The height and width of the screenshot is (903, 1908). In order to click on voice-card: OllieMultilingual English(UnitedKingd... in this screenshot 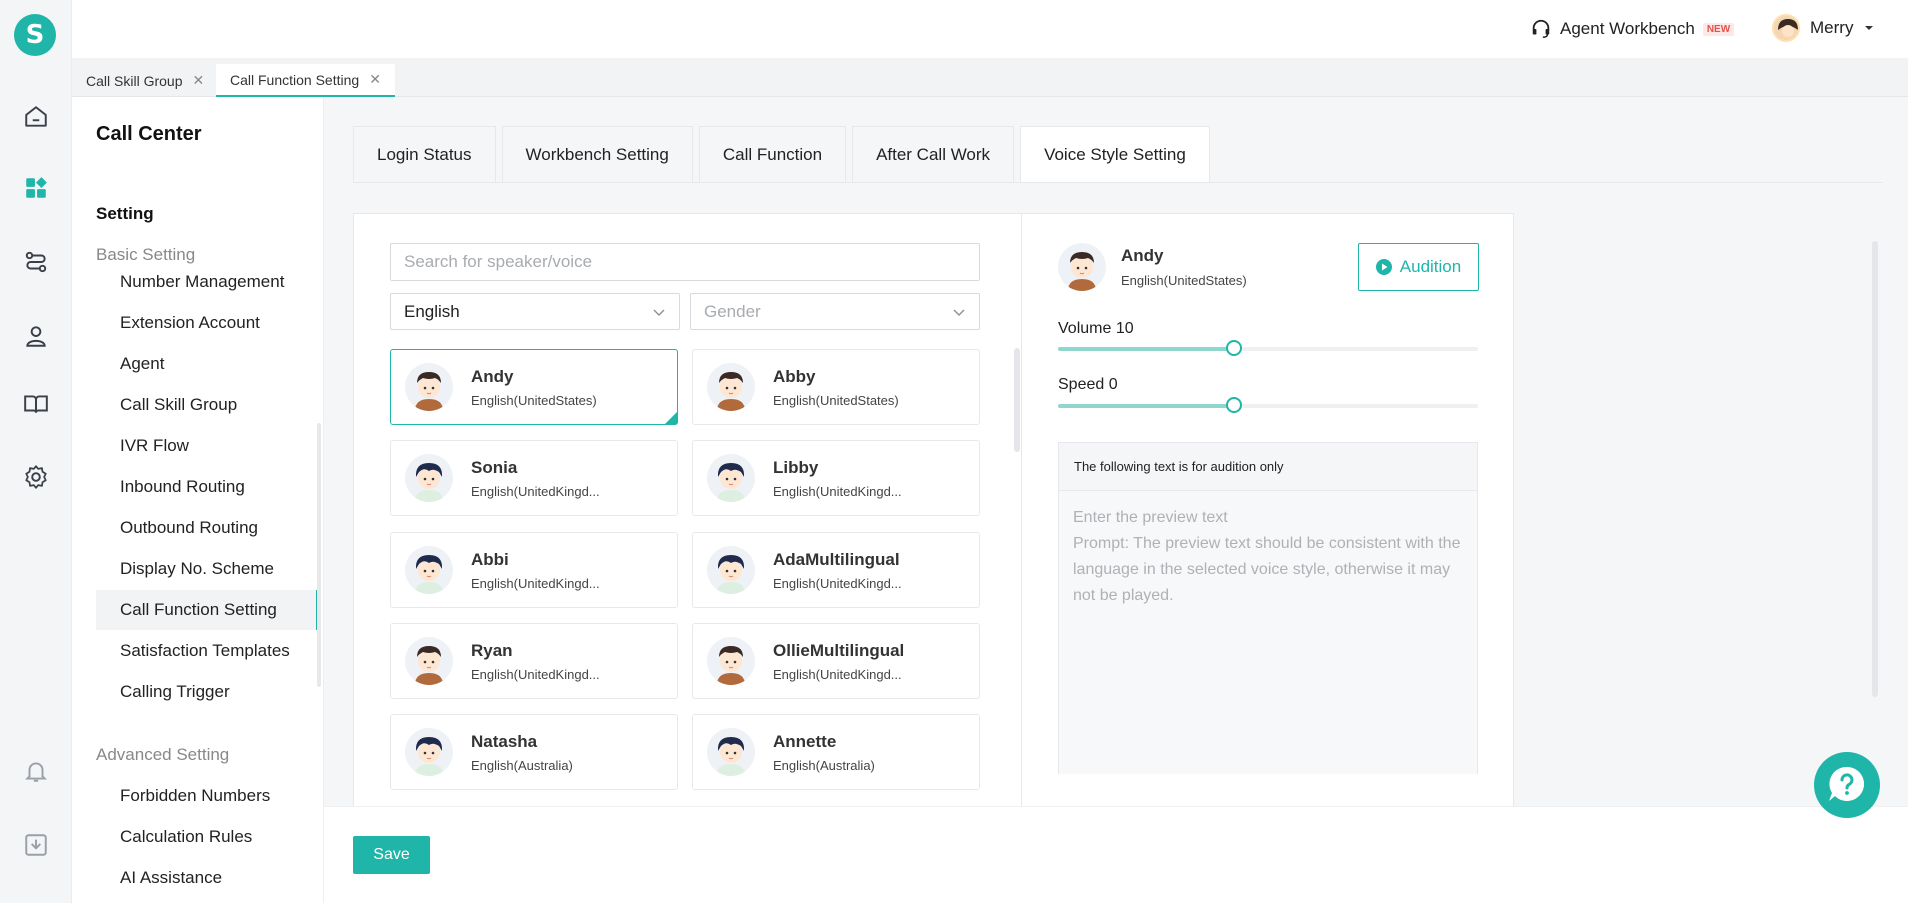, I will do `click(836, 661)`.